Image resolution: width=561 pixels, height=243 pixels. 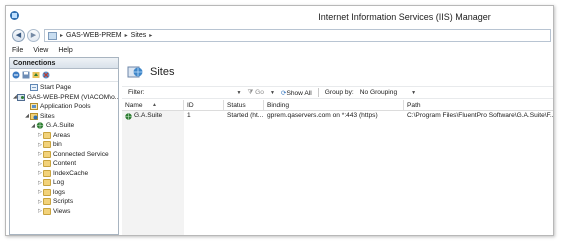 What do you see at coordinates (250, 92) in the screenshot?
I see `funnel-icon: ⧩` at bounding box center [250, 92].